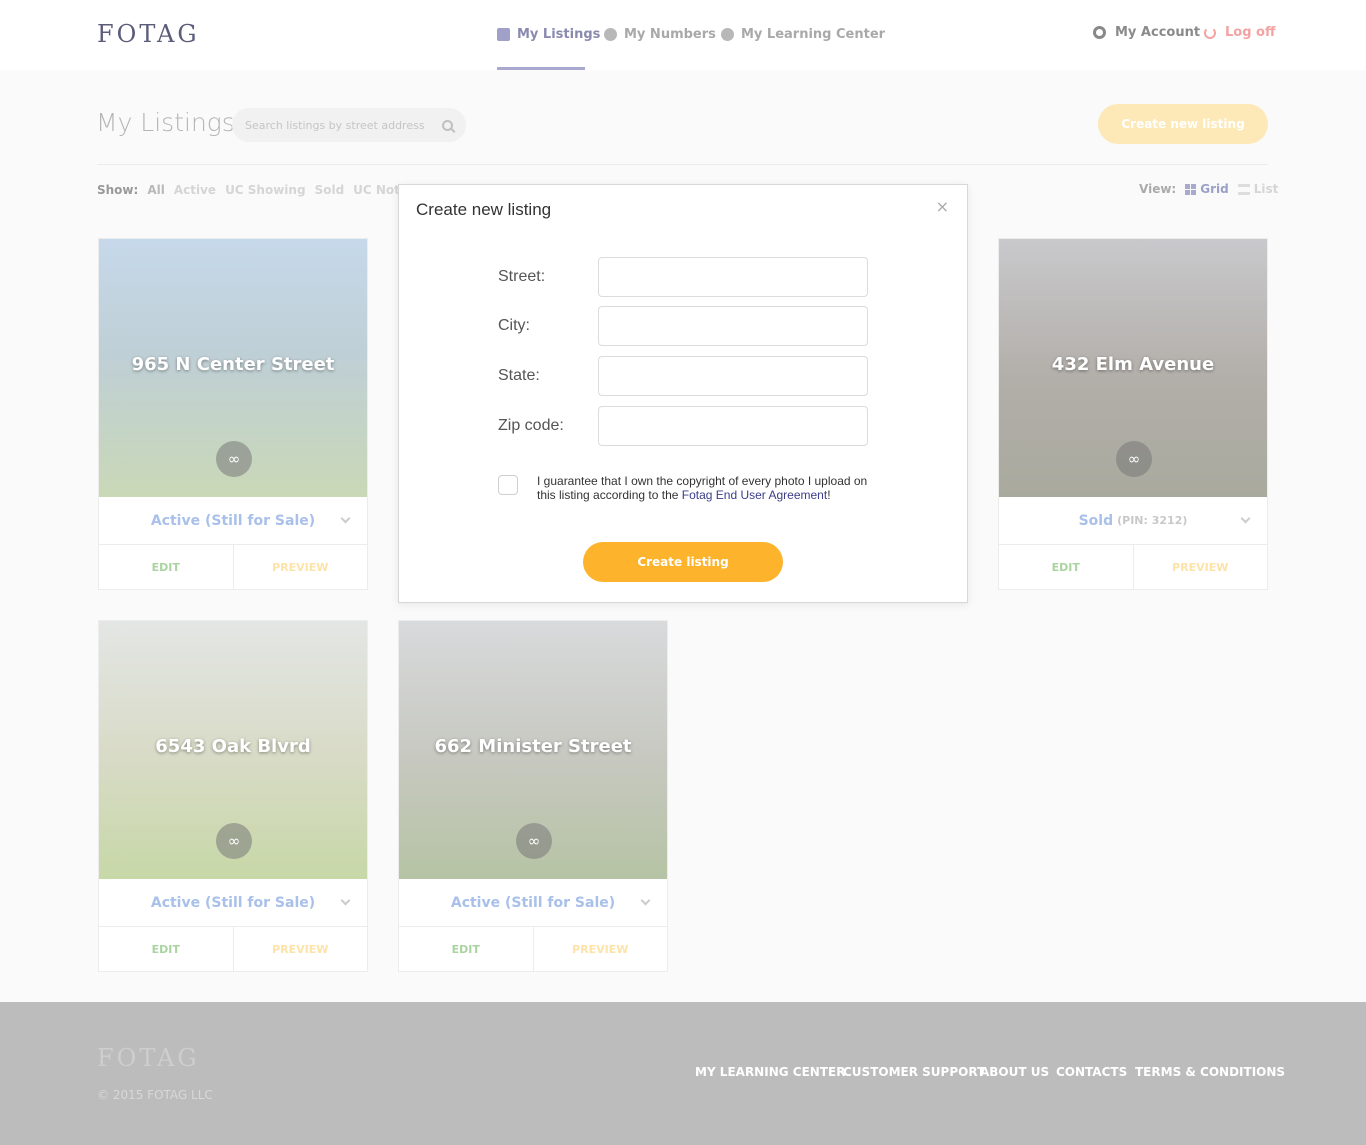  Describe the element at coordinates (533, 746) in the screenshot. I see `listing-address: 662 Minister Street` at that location.